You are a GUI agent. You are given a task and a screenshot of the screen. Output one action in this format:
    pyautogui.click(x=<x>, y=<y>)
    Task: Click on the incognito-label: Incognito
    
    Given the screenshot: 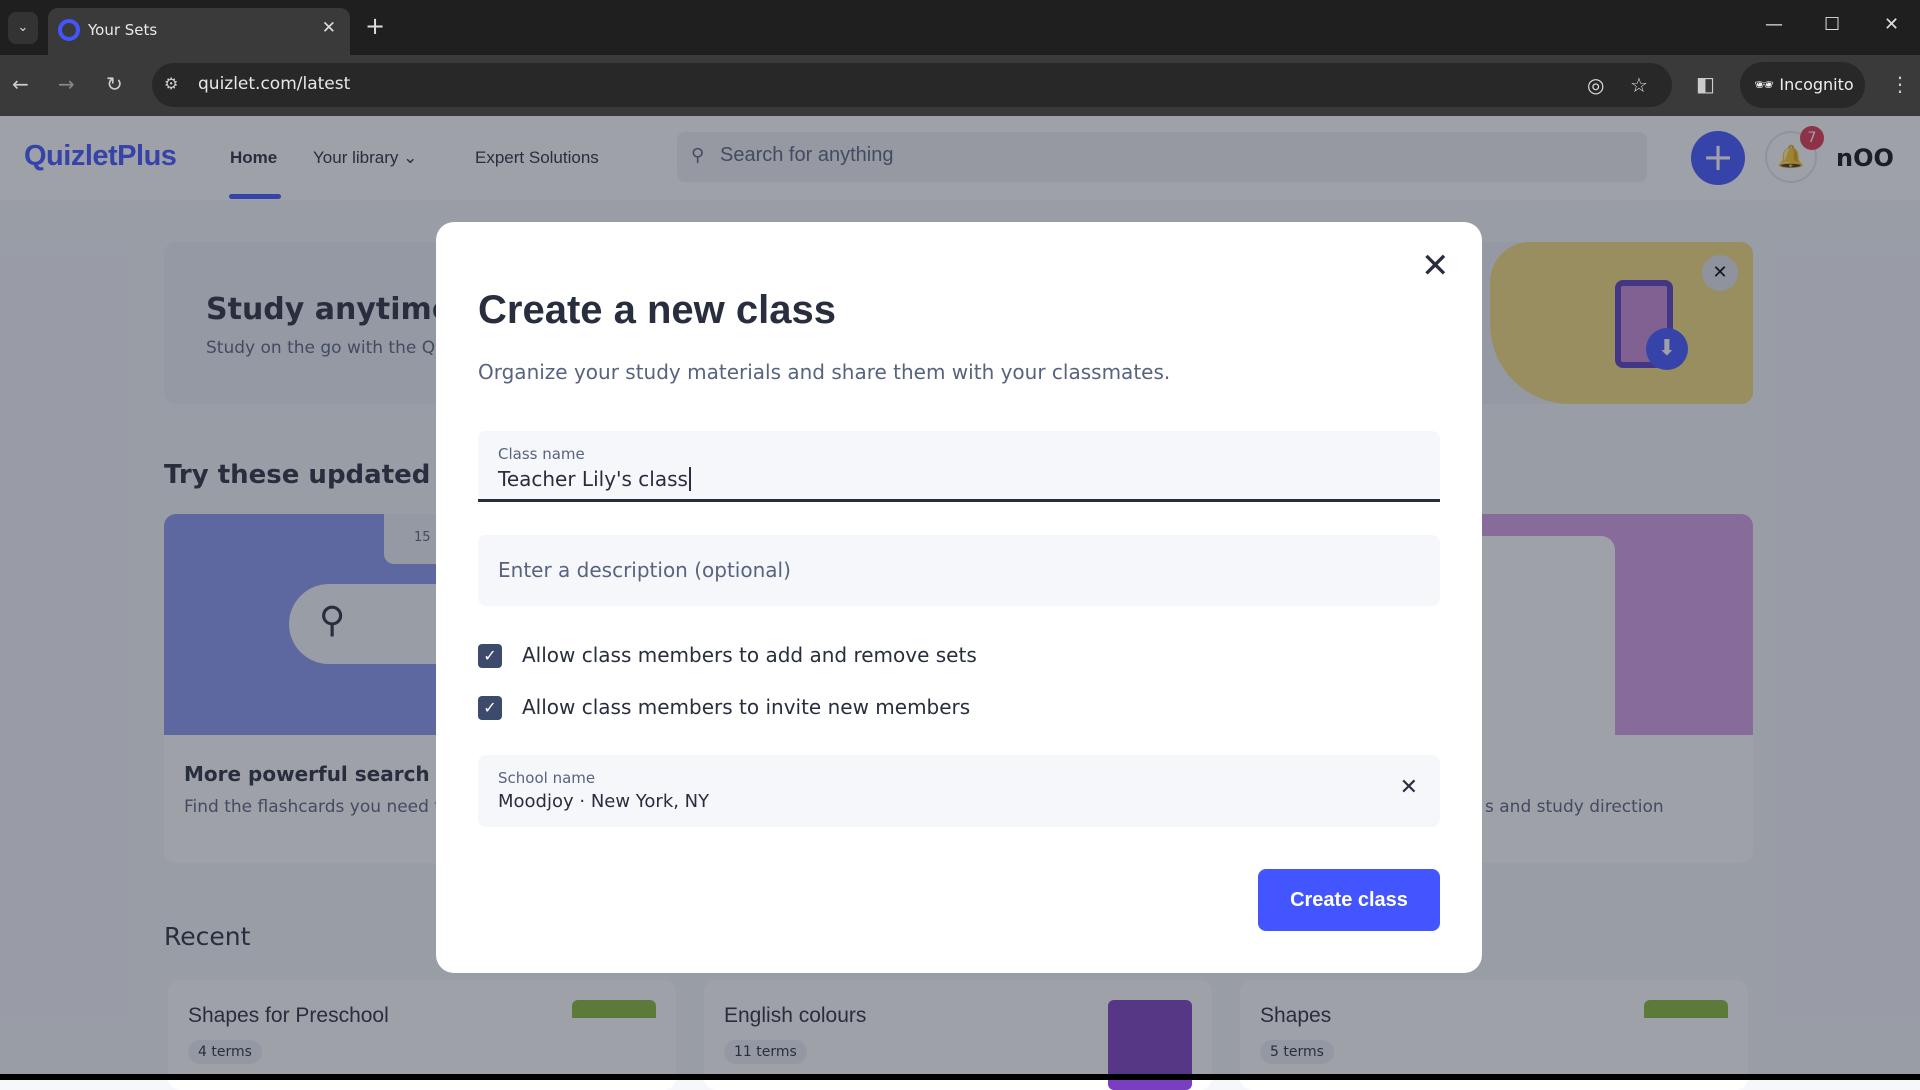 What is the action you would take?
    pyautogui.click(x=1816, y=84)
    